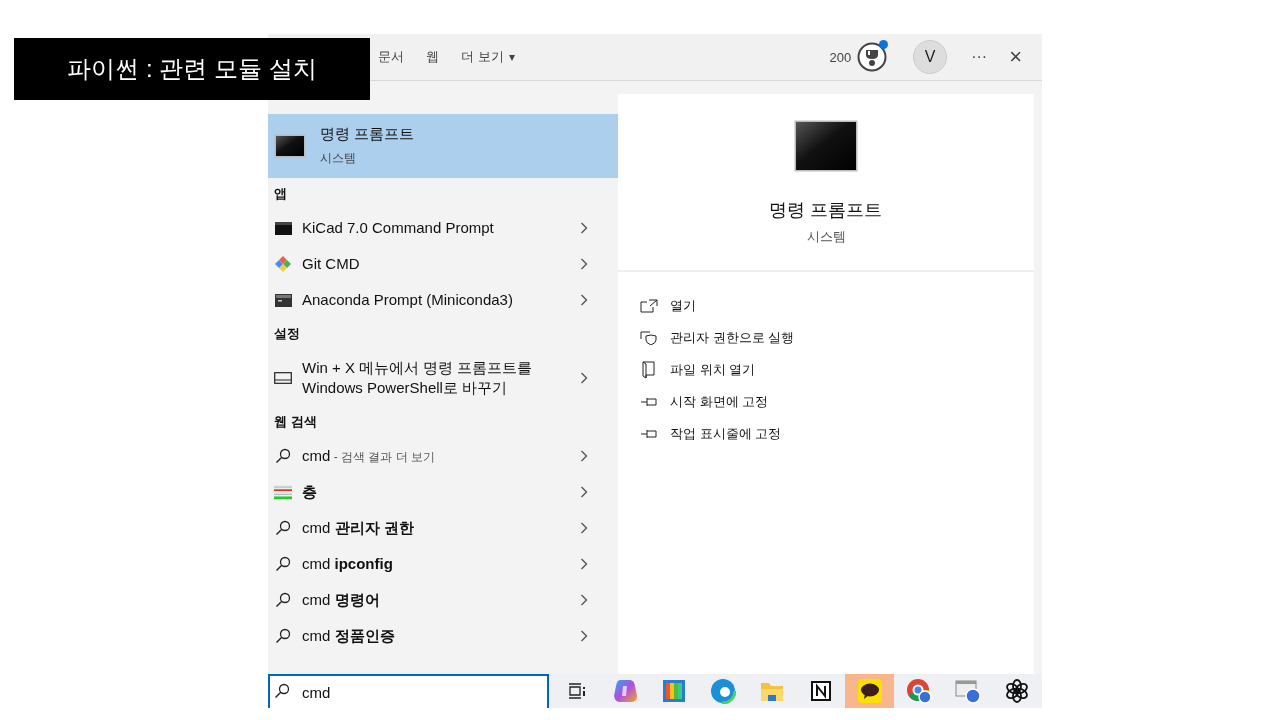 The height and width of the screenshot is (720, 1280). I want to click on folder-icon, so click(771, 691).